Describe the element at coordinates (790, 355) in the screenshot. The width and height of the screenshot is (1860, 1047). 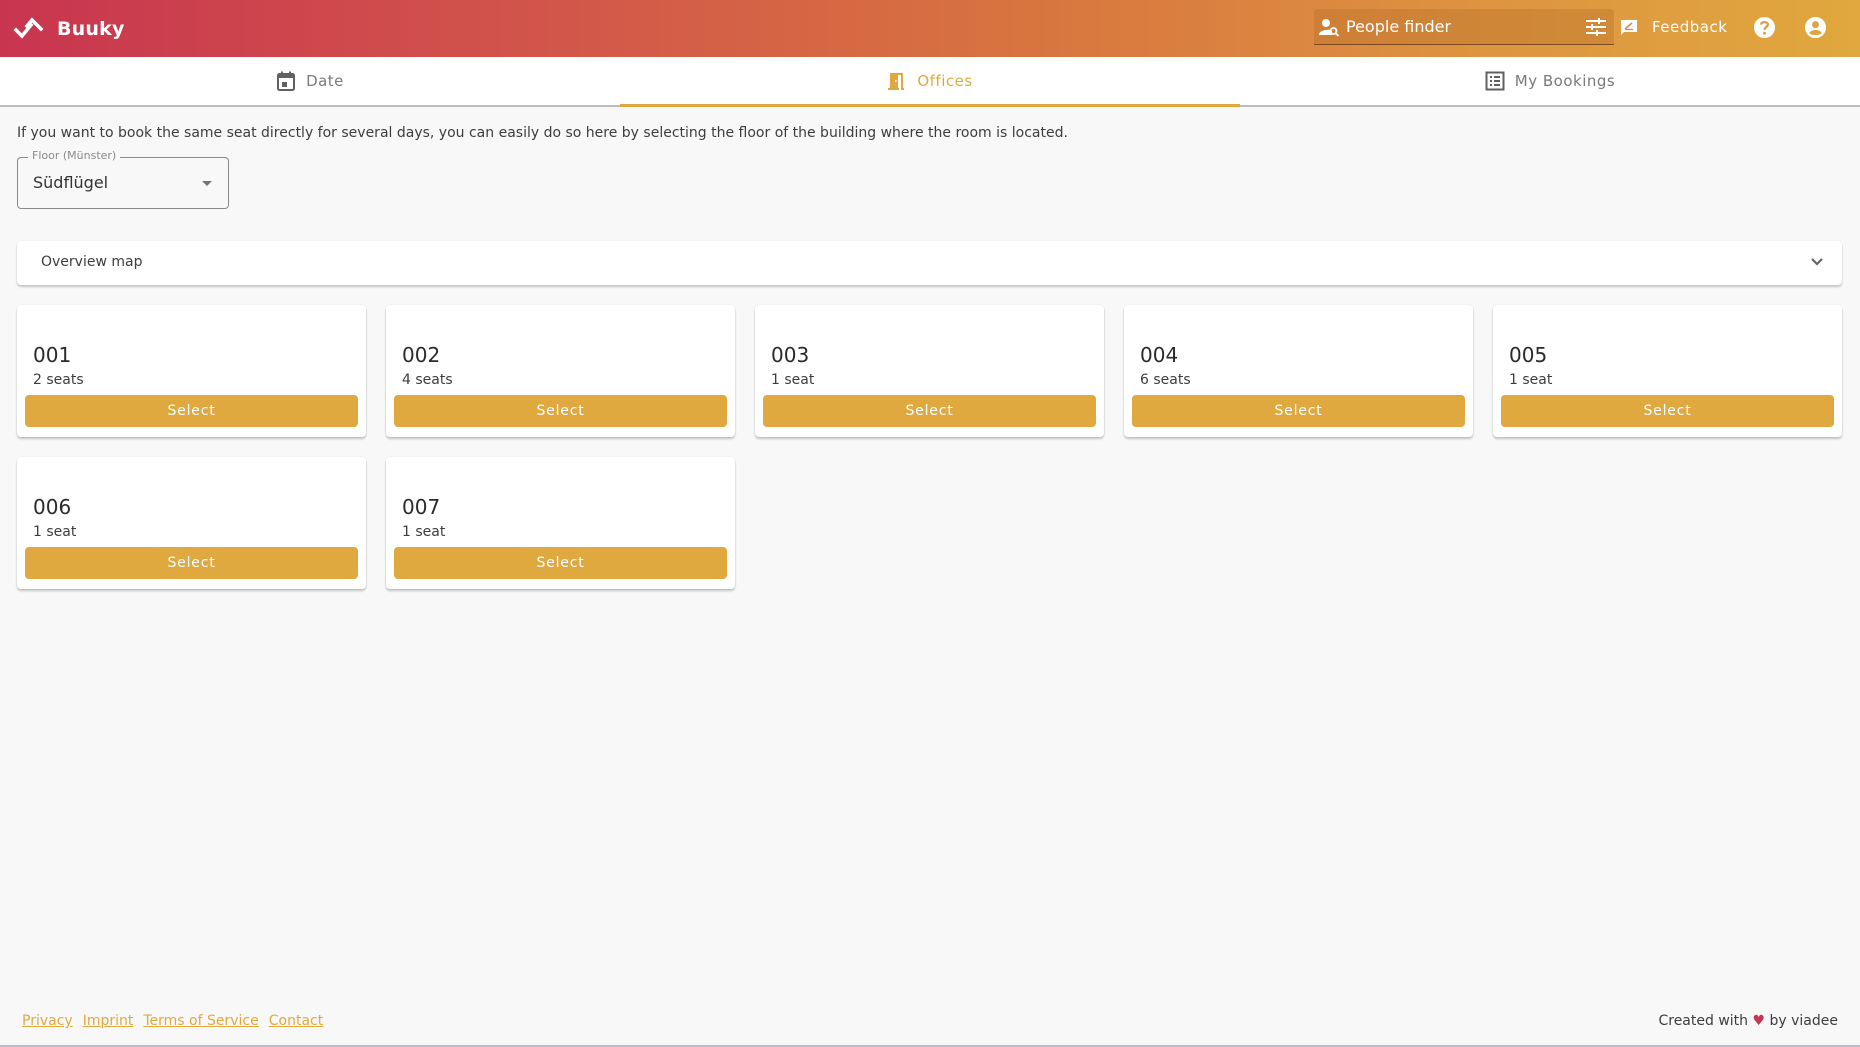
I see `room-name: 003` at that location.